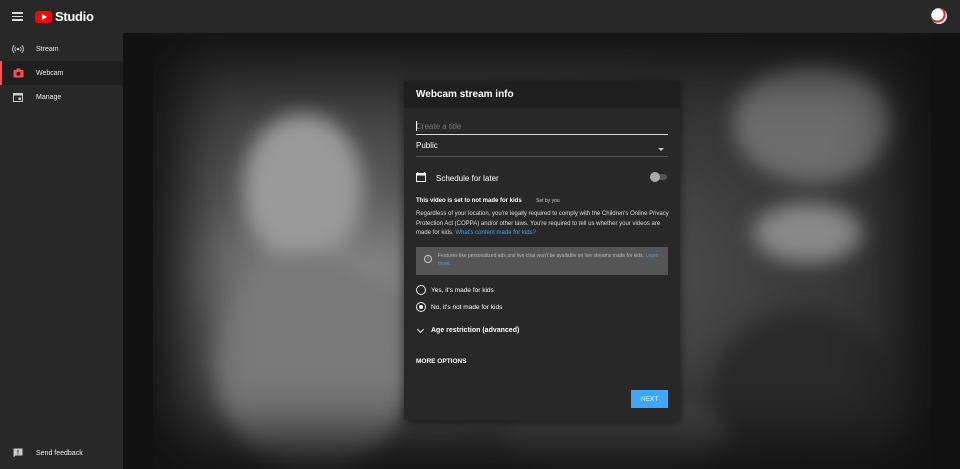  I want to click on schedule-row: Schedule for later, so click(542, 178).